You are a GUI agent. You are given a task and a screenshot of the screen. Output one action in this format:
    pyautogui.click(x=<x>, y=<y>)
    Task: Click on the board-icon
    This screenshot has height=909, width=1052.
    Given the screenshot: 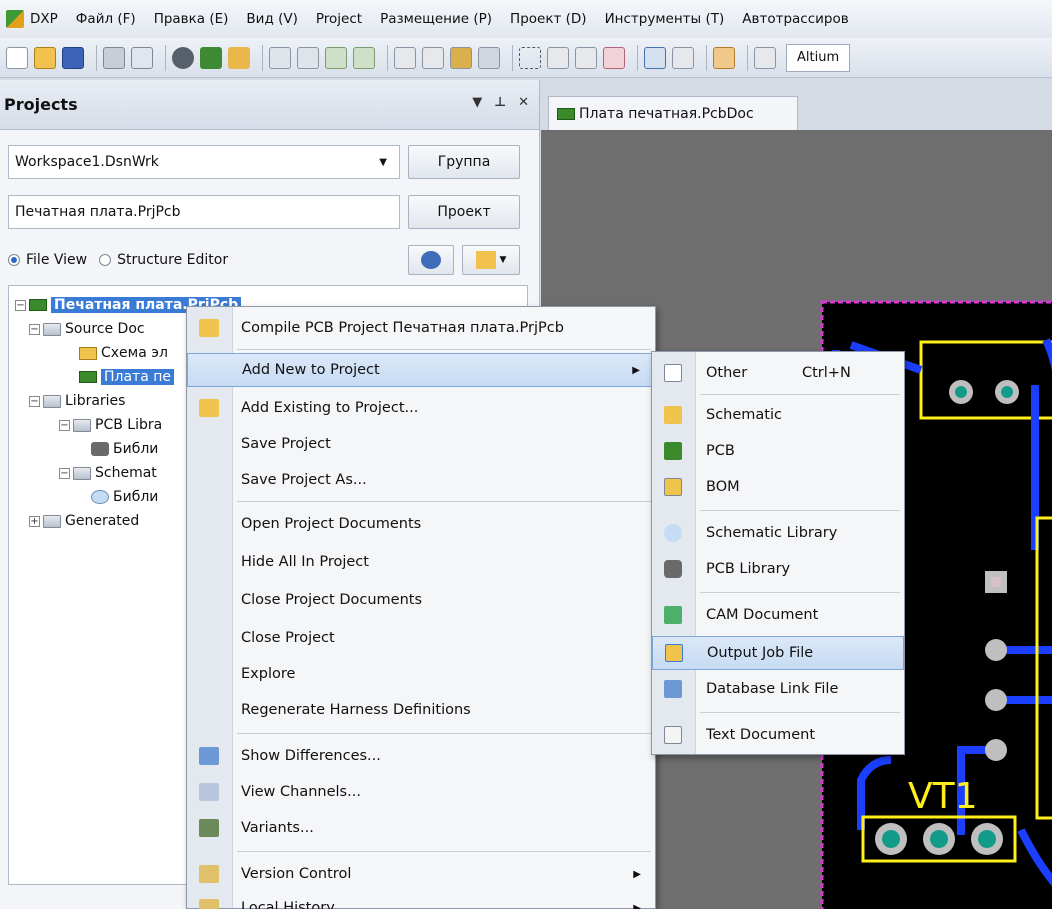 What is the action you would take?
    pyautogui.click(x=211, y=57)
    